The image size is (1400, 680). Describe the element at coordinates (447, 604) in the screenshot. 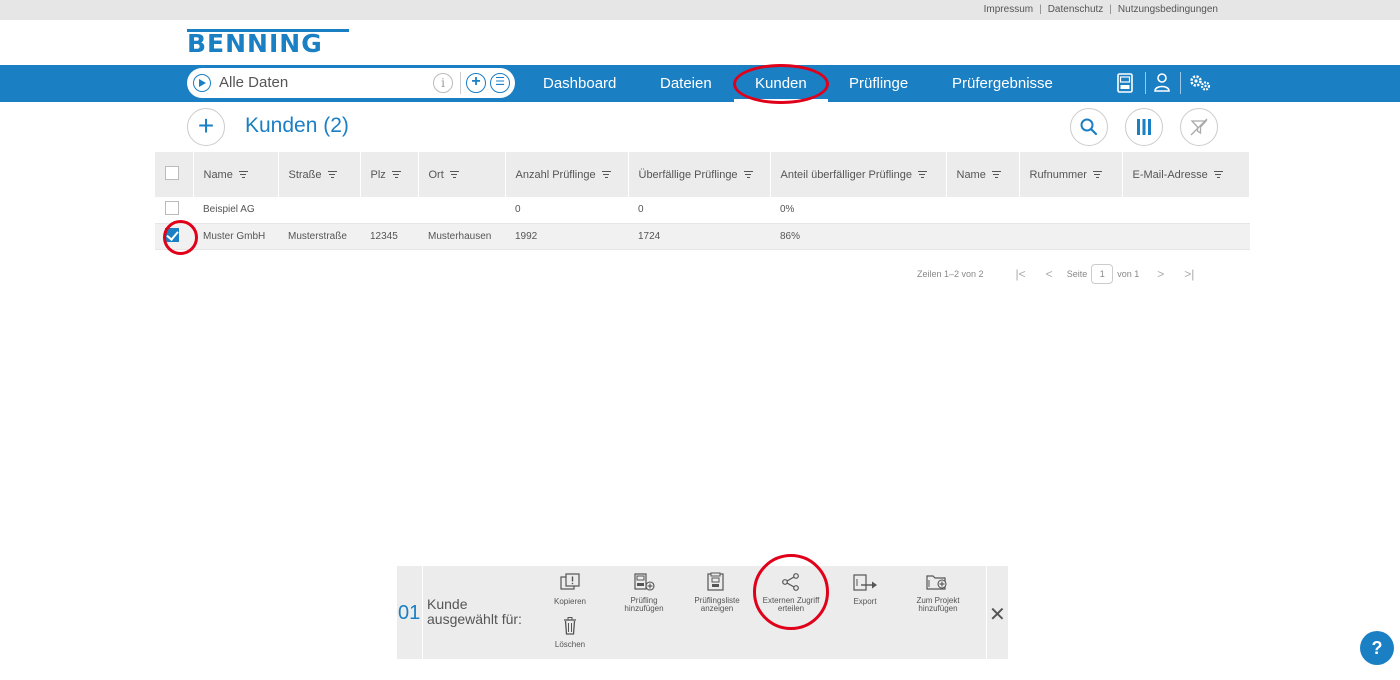

I see `selected-label-line: Kunde` at that location.